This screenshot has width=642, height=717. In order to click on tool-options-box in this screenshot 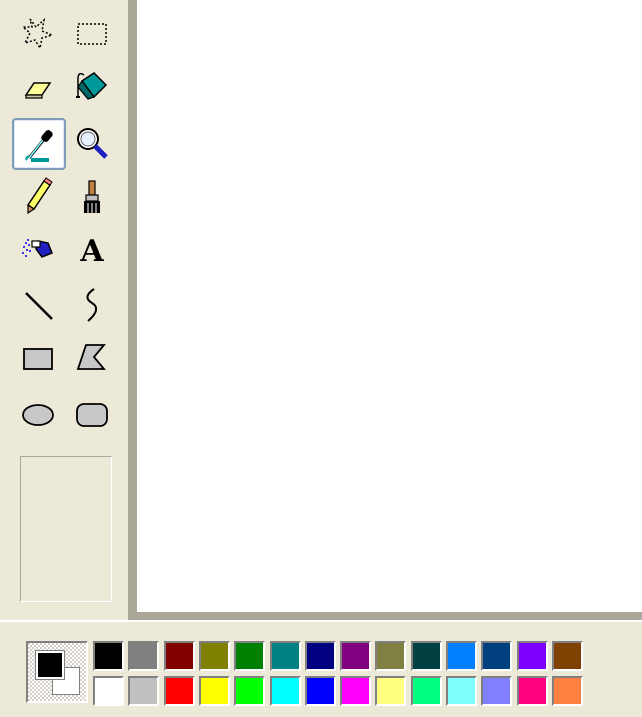, I will do `click(66, 529)`.